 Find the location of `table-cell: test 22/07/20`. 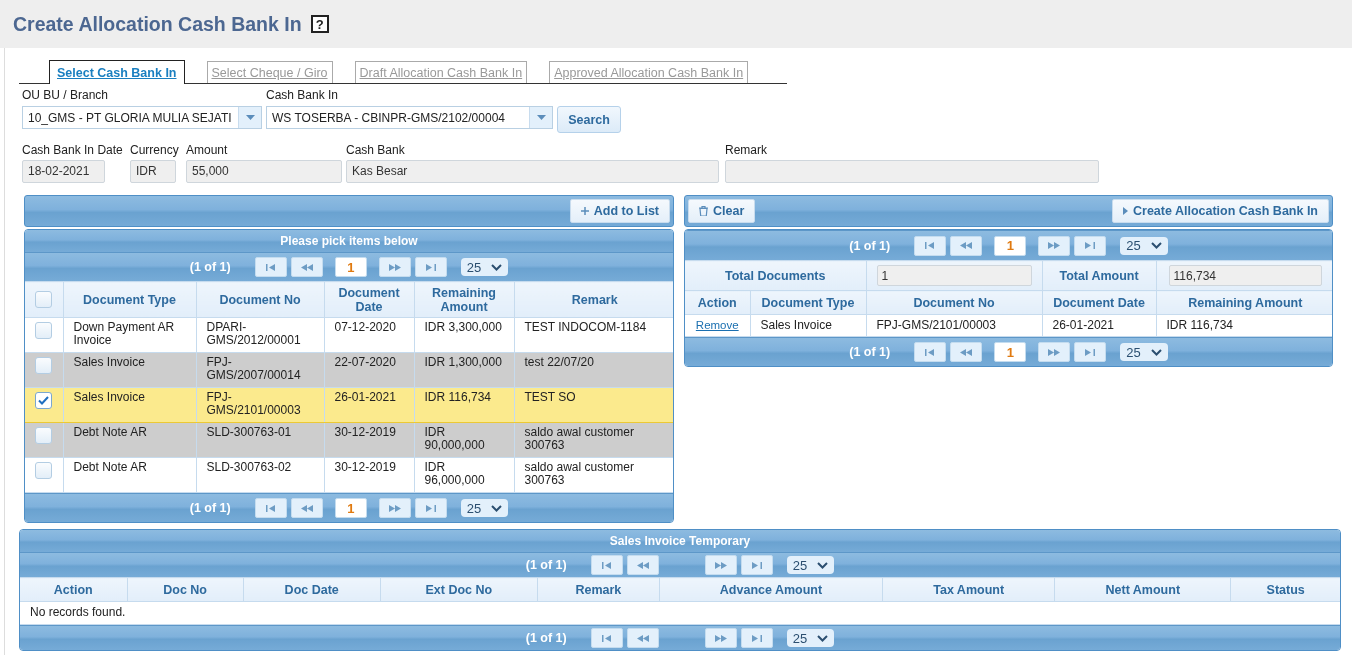

table-cell: test 22/07/20 is located at coordinates (593, 370).